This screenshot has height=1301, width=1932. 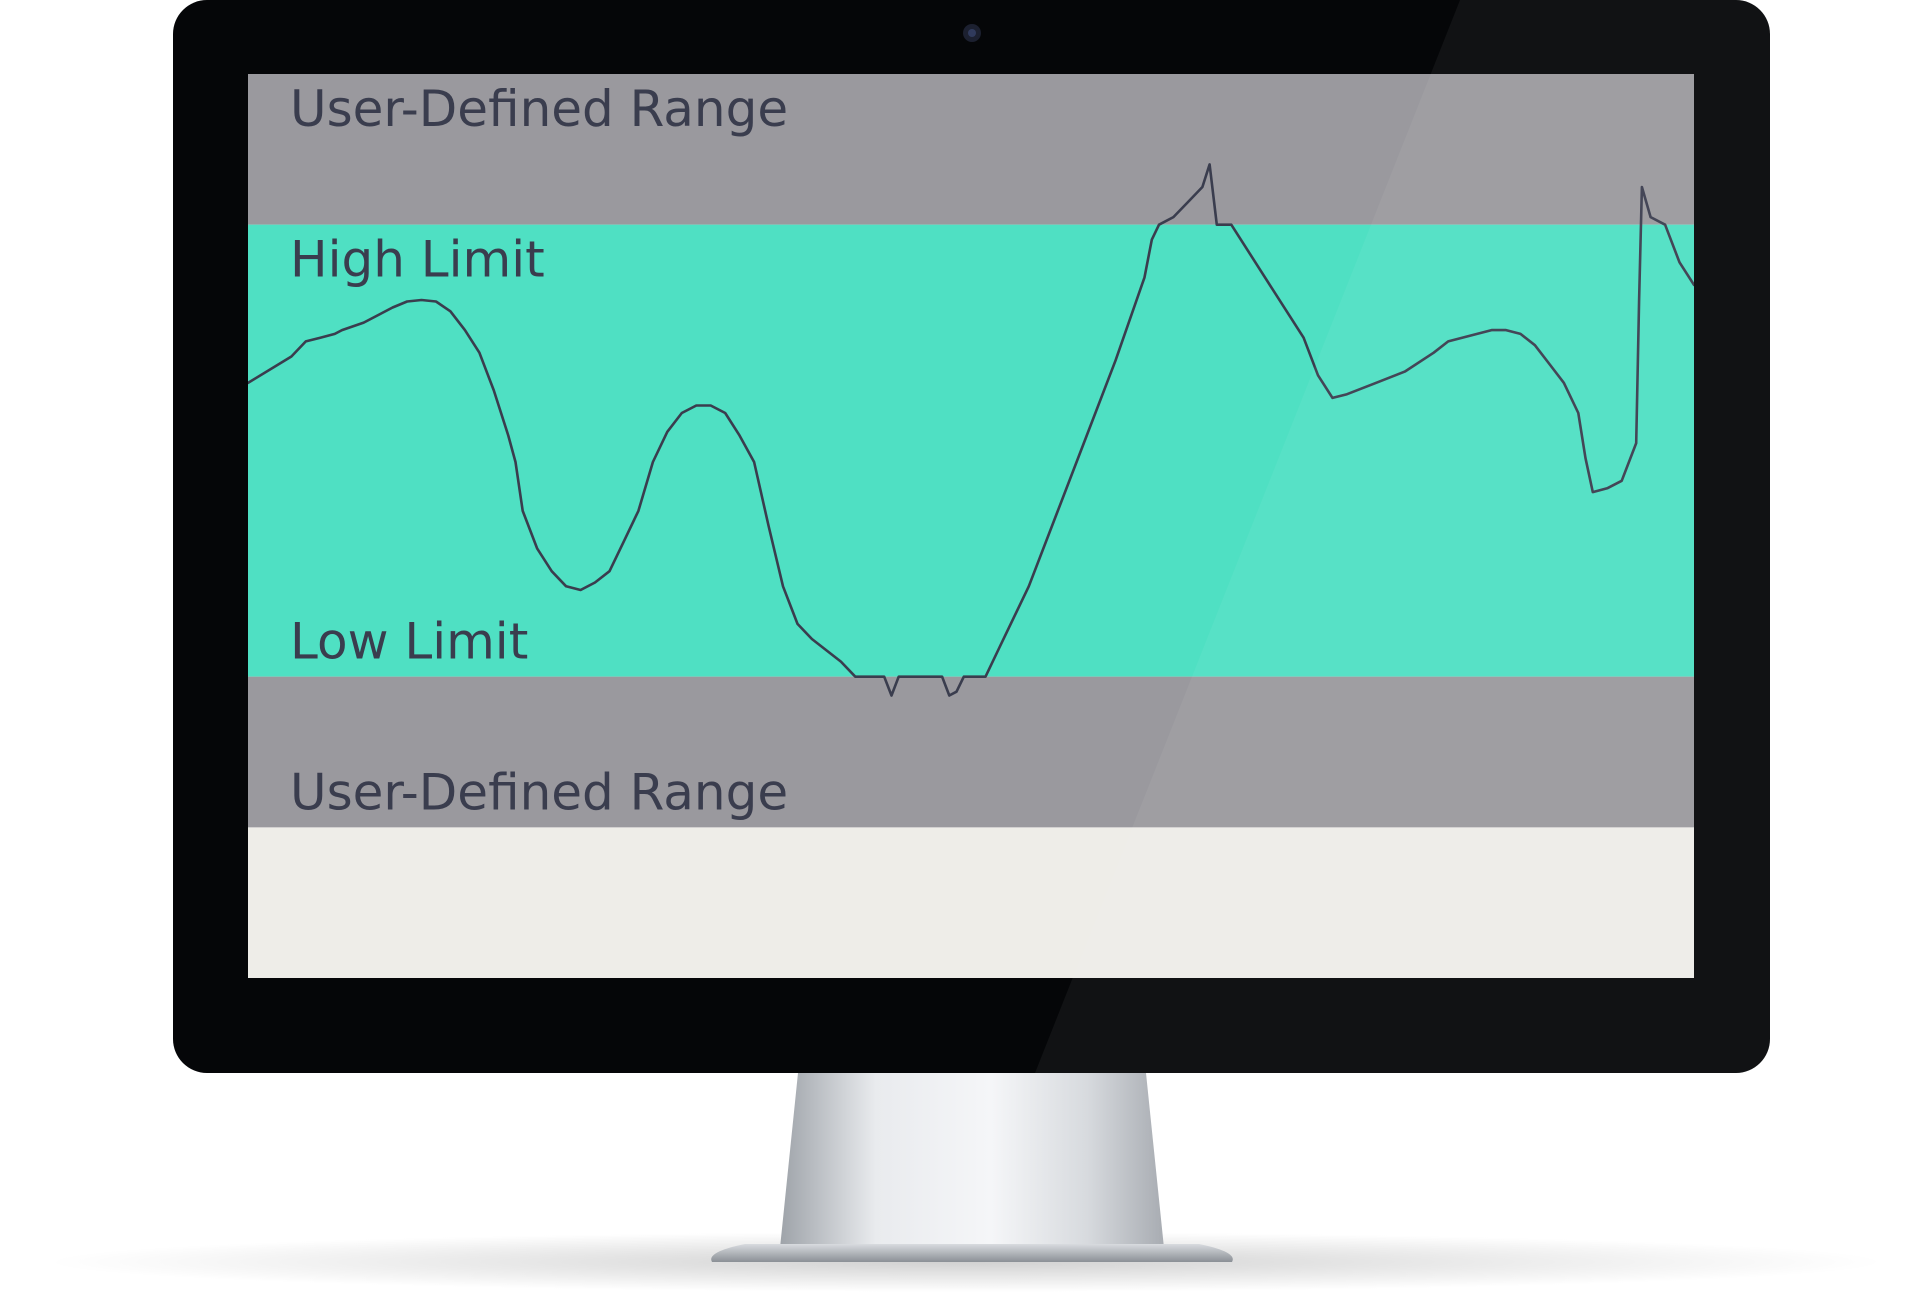 What do you see at coordinates (539, 109) in the screenshot?
I see `band-label-0: User-Defined Range` at bounding box center [539, 109].